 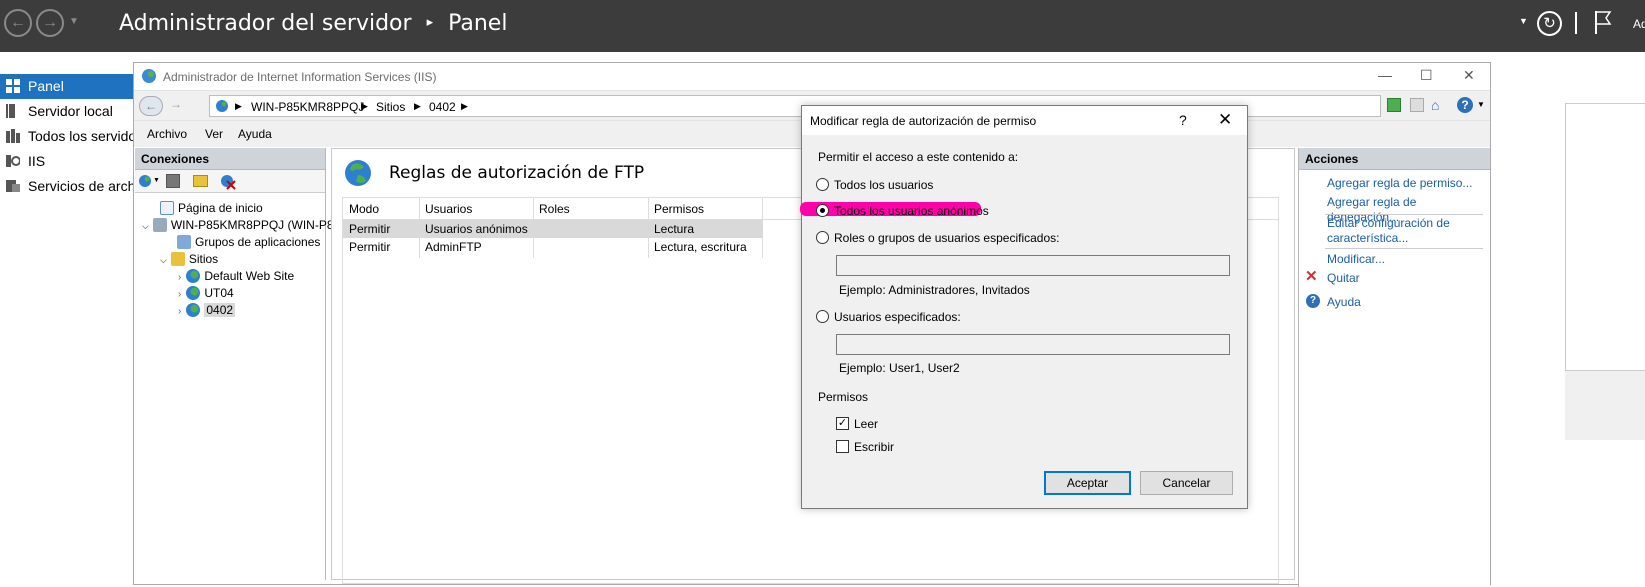 What do you see at coordinates (1639, 24) in the screenshot?
I see `user-menu: Ad` at bounding box center [1639, 24].